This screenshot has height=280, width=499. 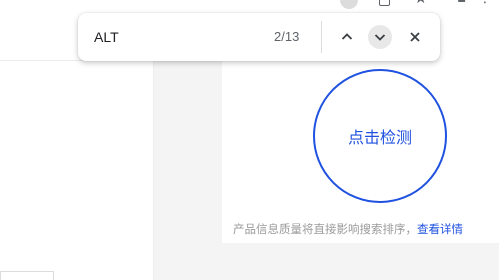 I want to click on extension-icon: ▪, so click(x=464, y=2).